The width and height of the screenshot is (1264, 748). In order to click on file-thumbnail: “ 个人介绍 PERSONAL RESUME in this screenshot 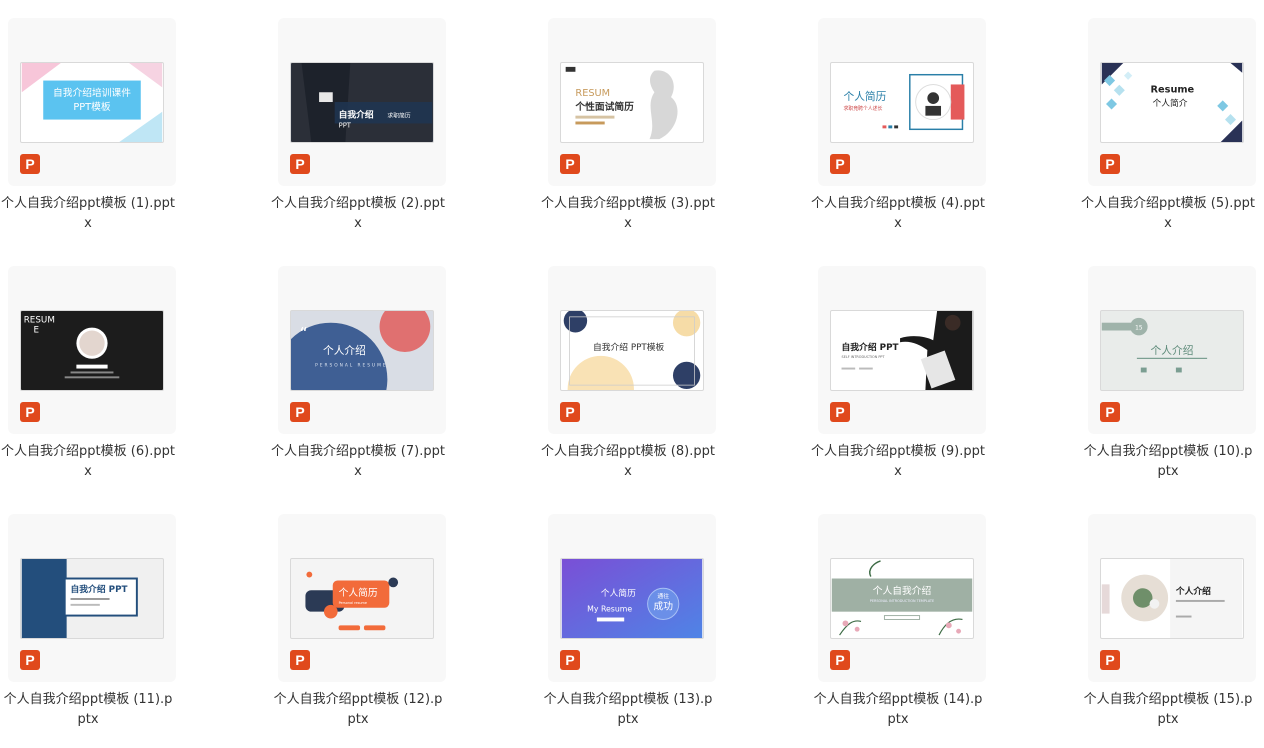, I will do `click(362, 350)`.